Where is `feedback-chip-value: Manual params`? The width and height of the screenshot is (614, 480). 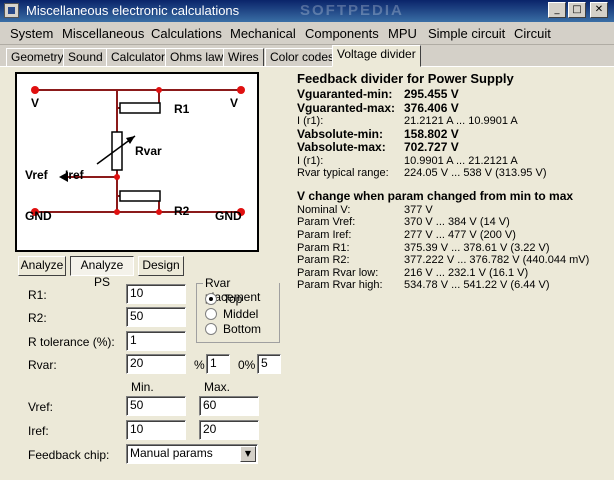 feedback-chip-value: Manual params is located at coordinates (171, 453).